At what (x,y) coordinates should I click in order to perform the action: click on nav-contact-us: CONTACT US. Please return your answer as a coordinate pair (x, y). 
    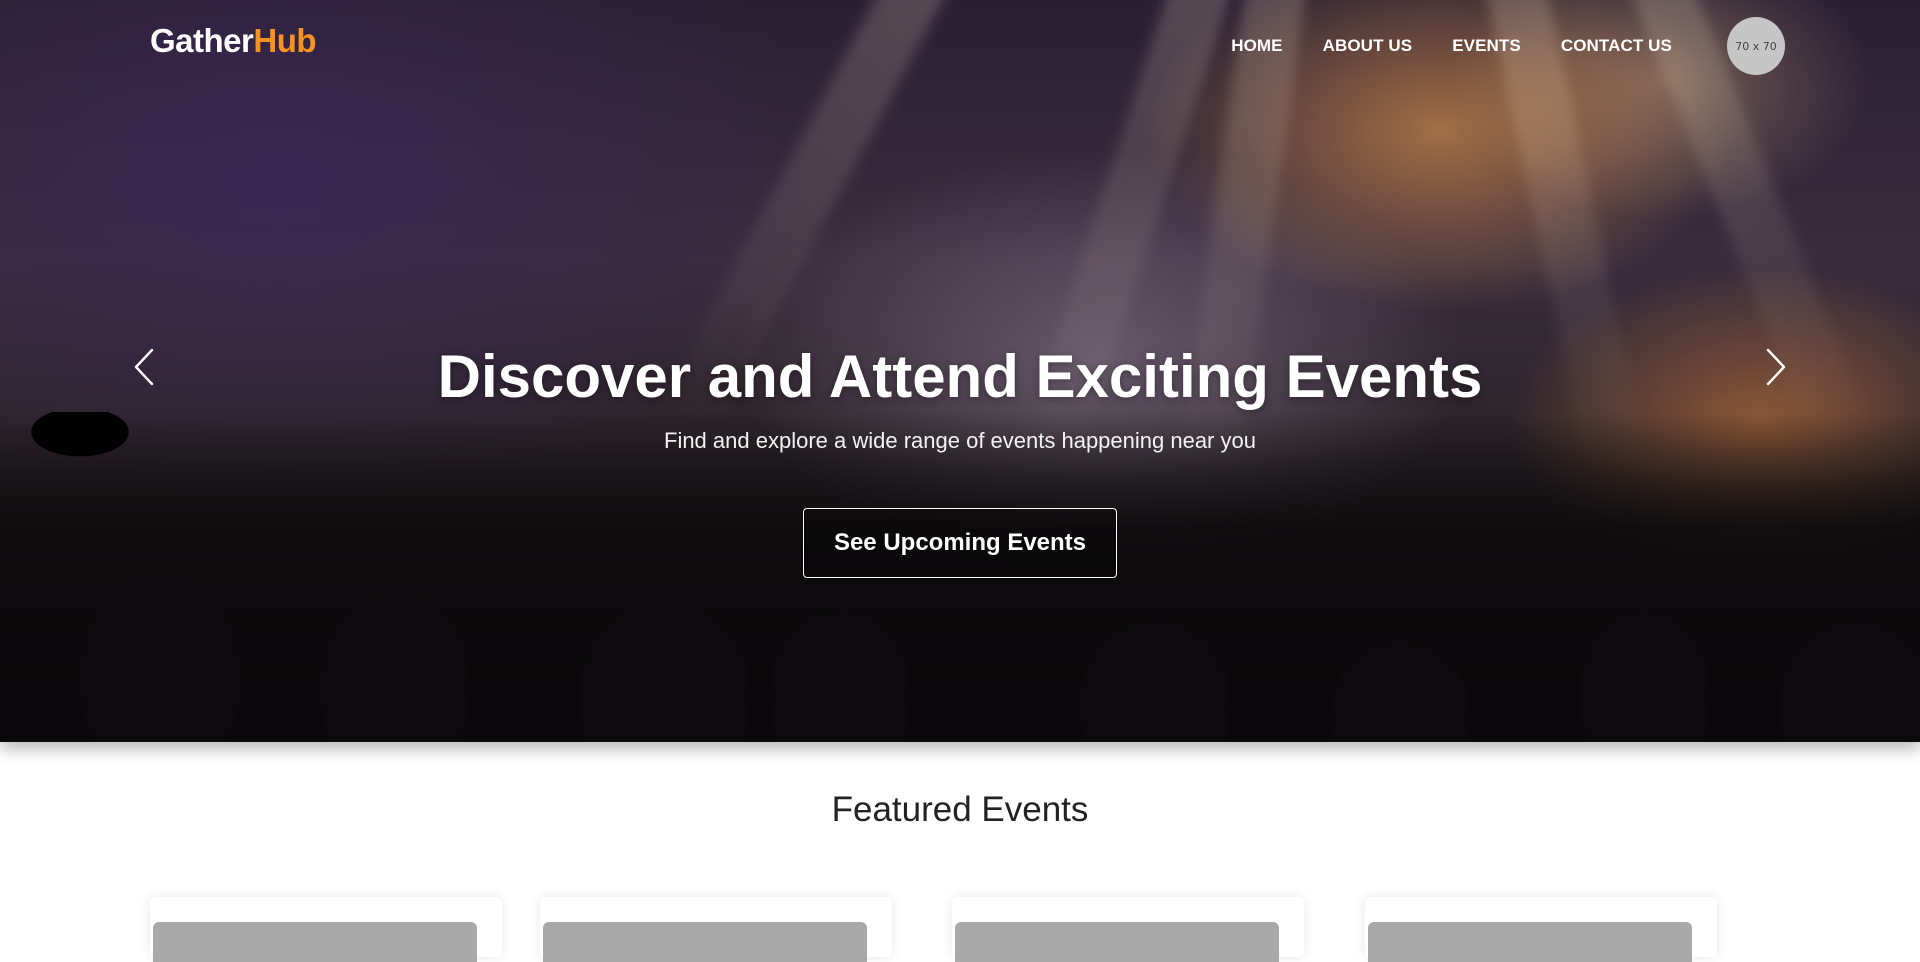
    Looking at the image, I should click on (1616, 46).